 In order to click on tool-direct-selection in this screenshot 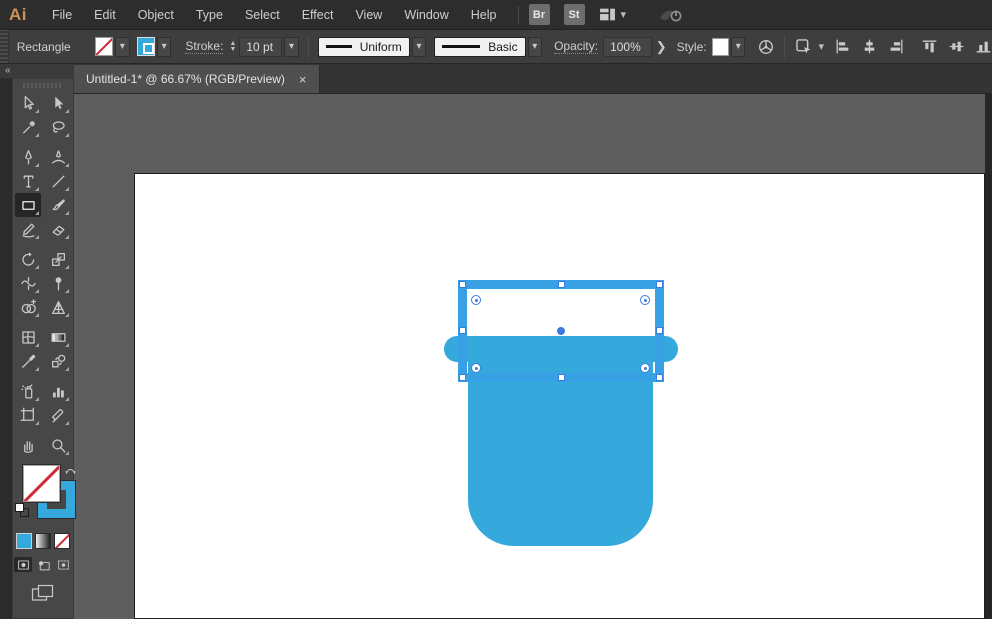, I will do `click(58, 103)`.